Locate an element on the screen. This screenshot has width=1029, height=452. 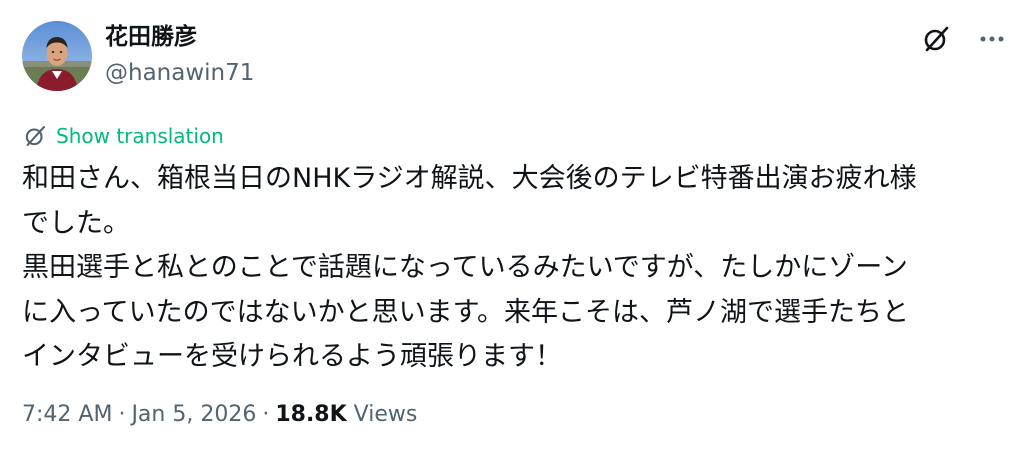
tweet-meta: 7:42 AM · Jan 5, 2026 · 18.8K Views is located at coordinates (219, 415).